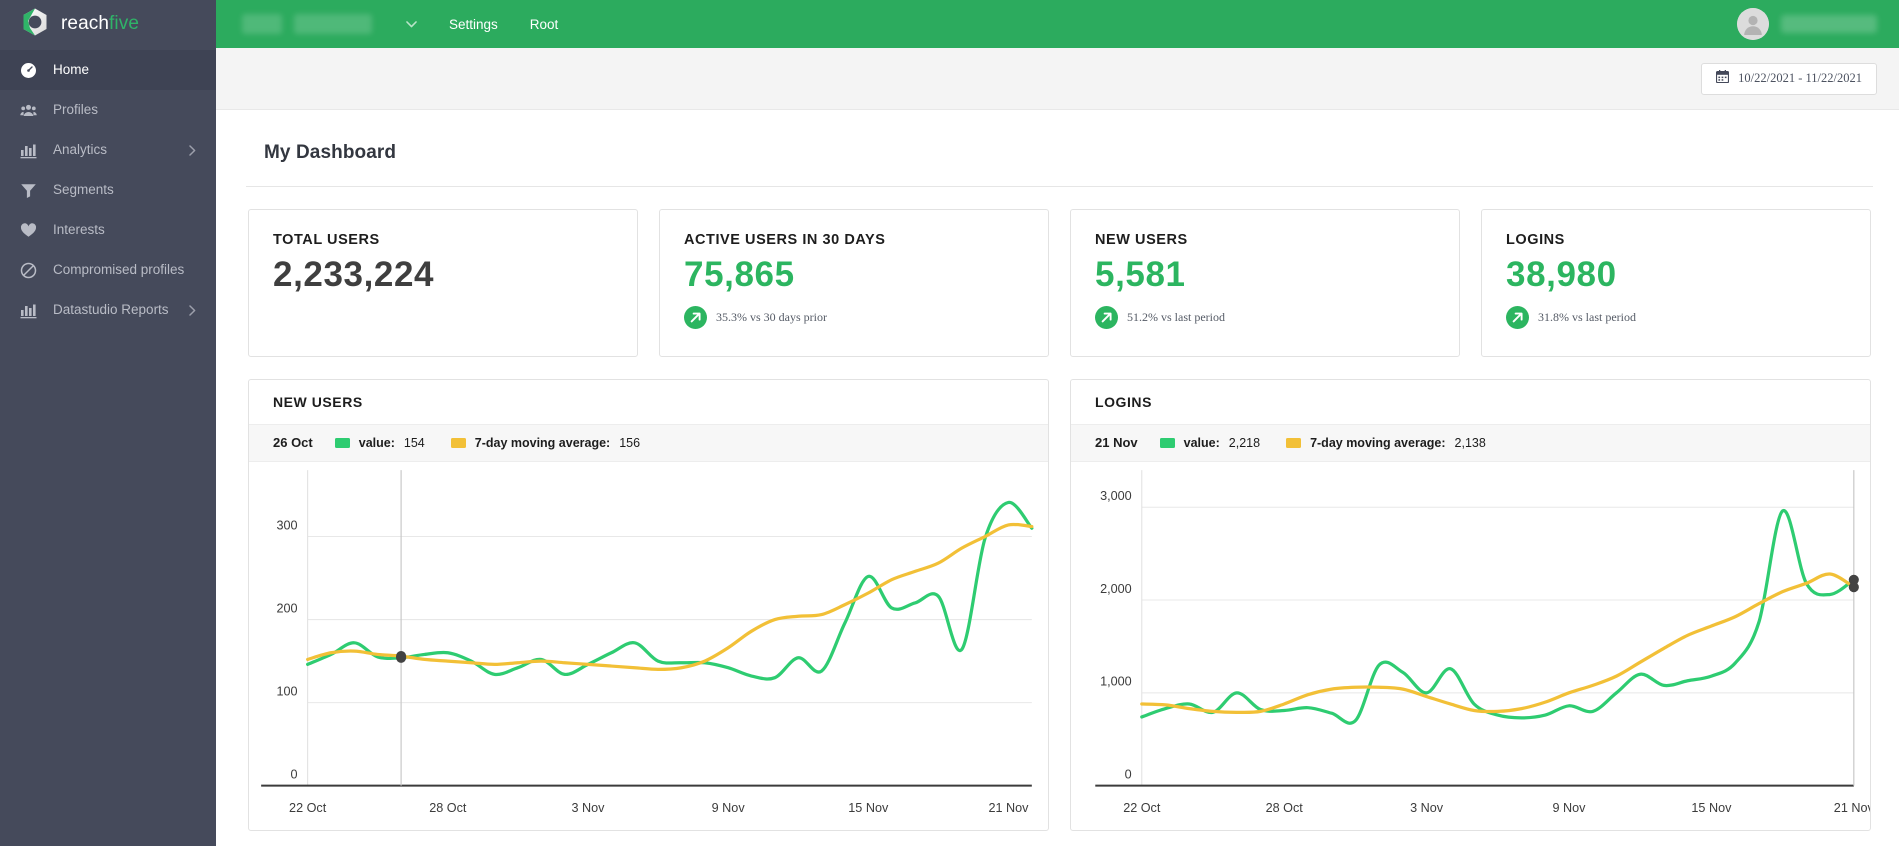 Image resolution: width=1899 pixels, height=846 pixels. I want to click on kpi-title: NEW USERS, so click(1141, 240).